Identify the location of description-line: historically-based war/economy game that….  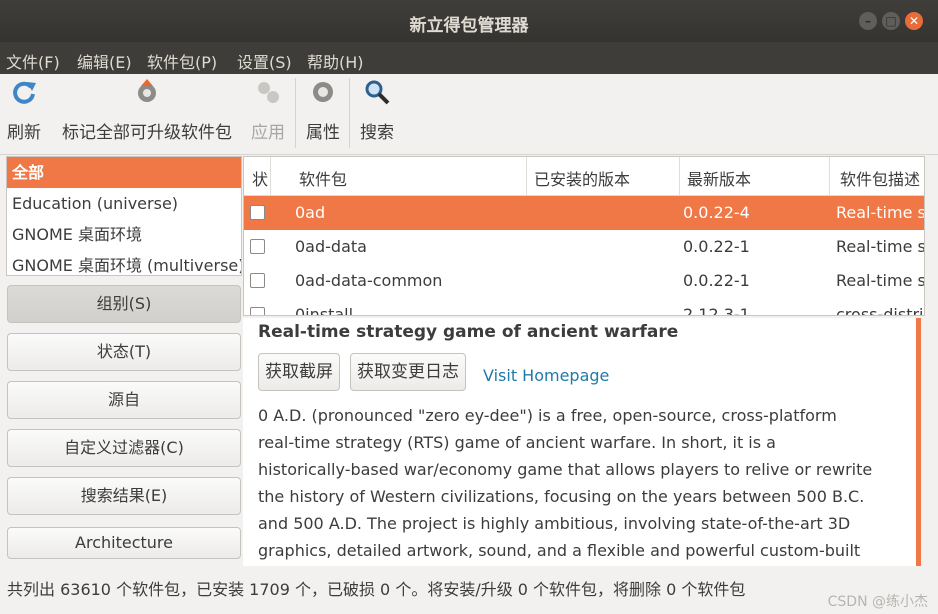
(565, 469).